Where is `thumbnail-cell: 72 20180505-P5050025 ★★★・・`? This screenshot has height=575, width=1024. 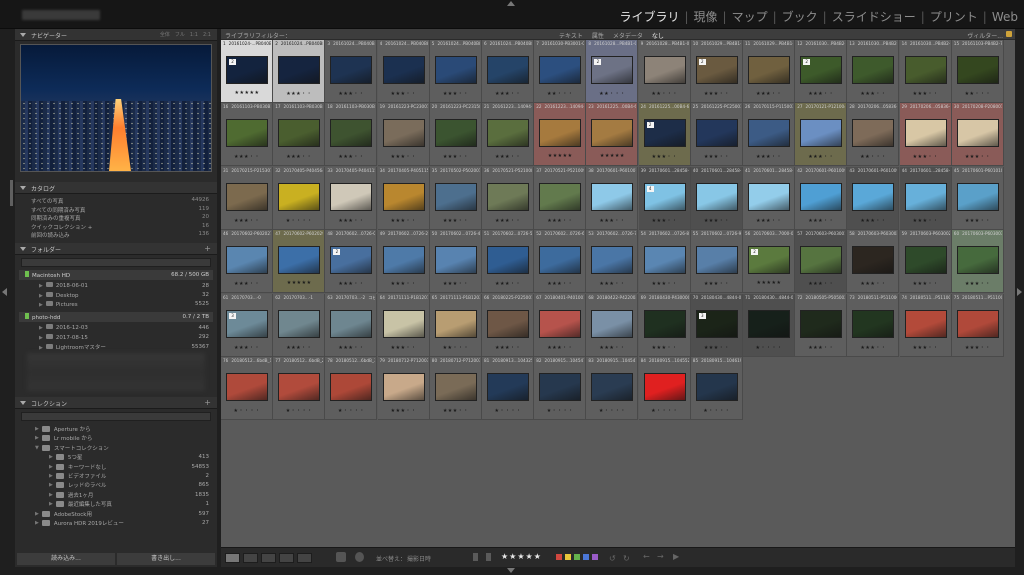 thumbnail-cell: 72 20180505-P5050025 ★★★・・ is located at coordinates (821, 325).